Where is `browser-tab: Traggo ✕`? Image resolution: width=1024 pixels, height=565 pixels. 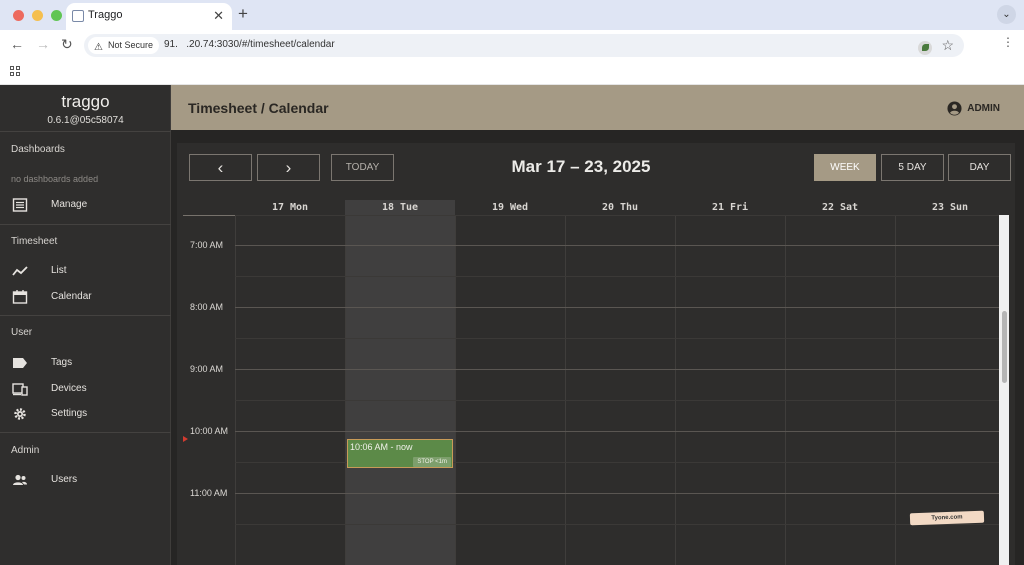 browser-tab: Traggo ✕ is located at coordinates (149, 16).